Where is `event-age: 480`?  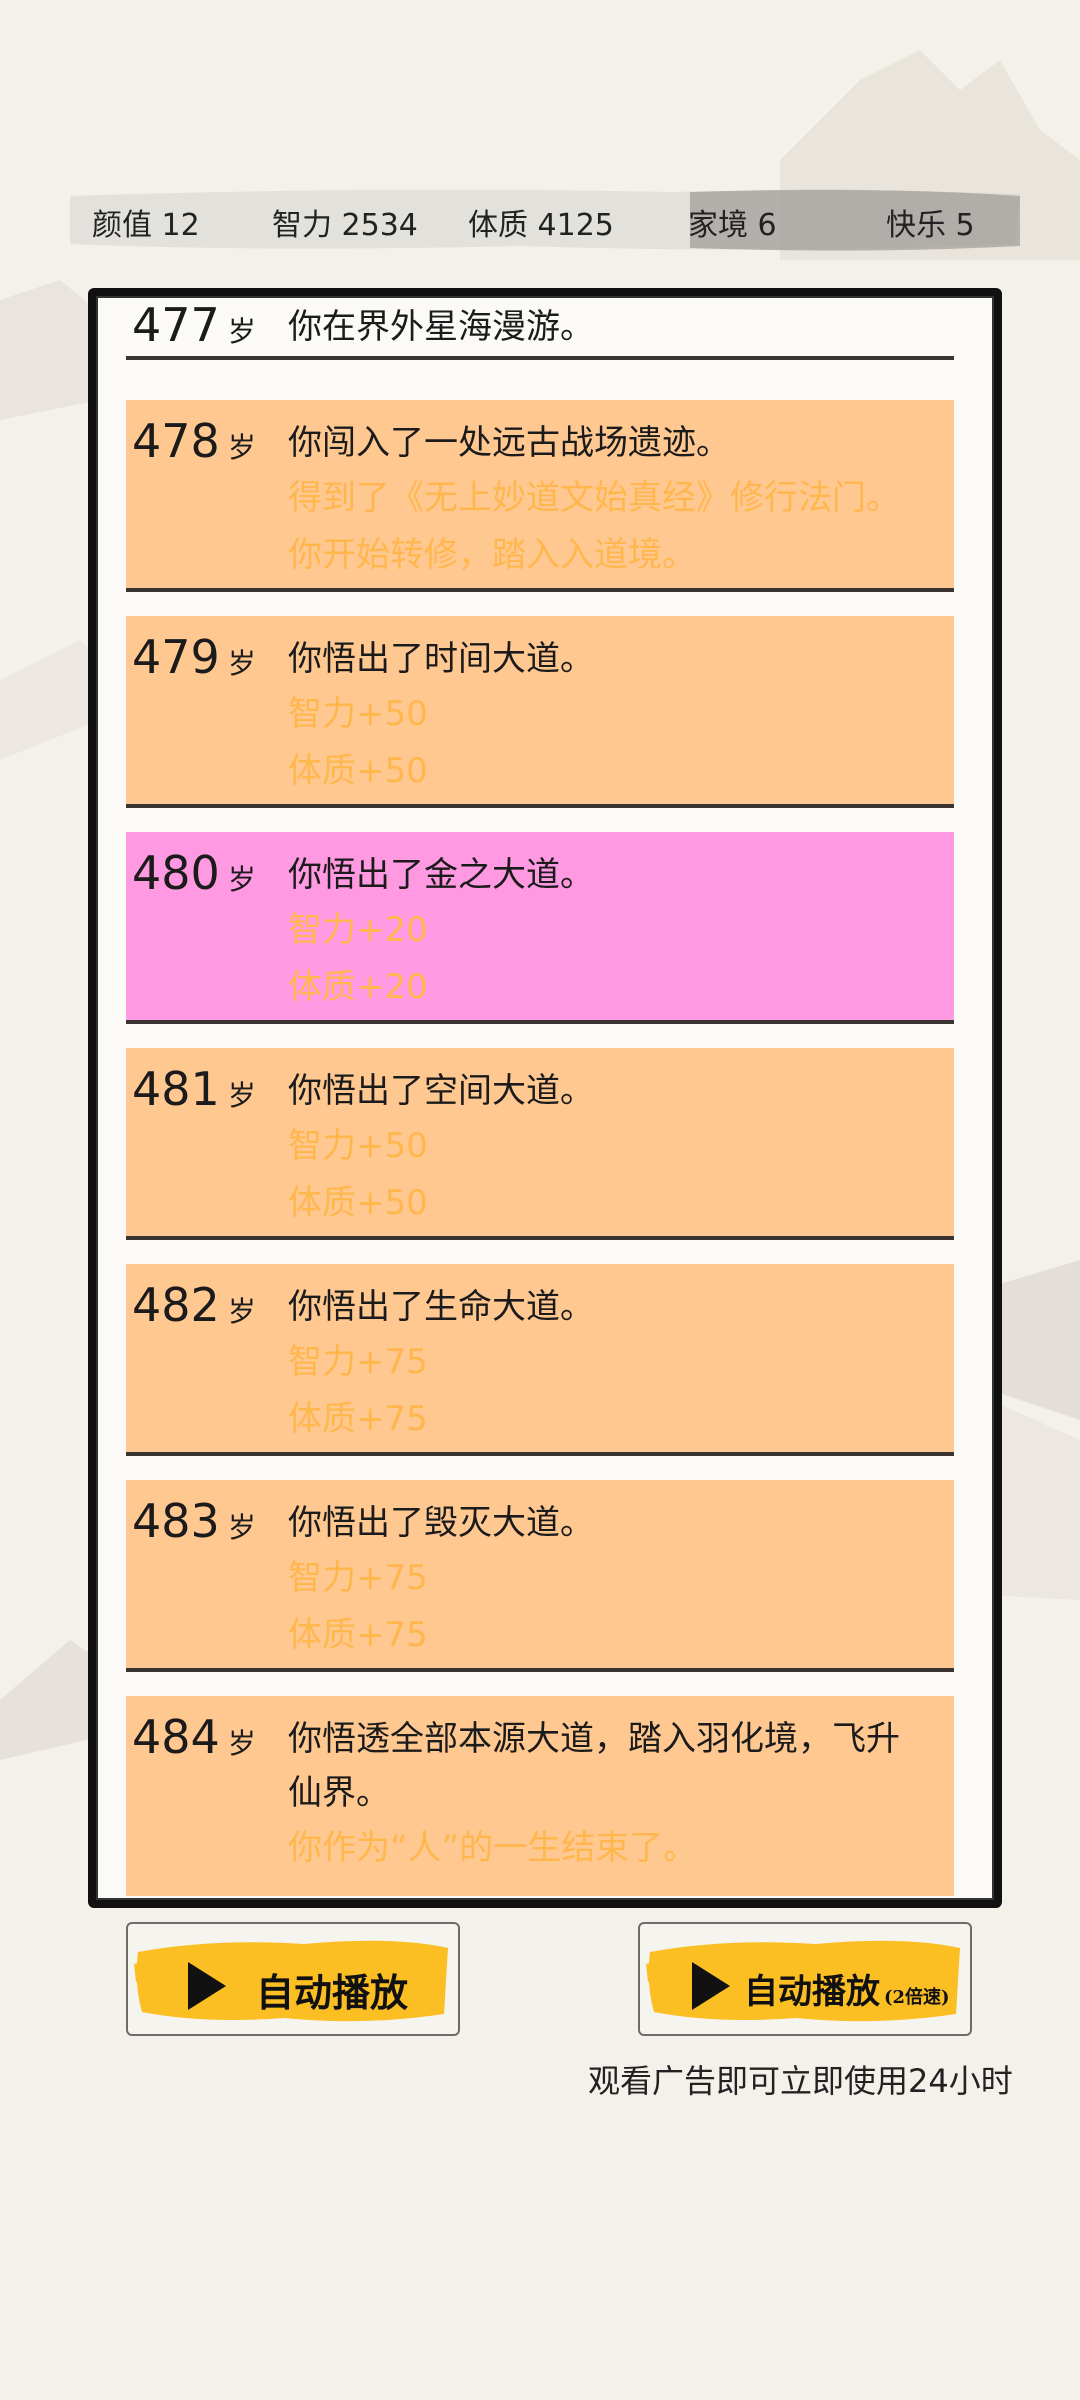 event-age: 480 is located at coordinates (176, 873).